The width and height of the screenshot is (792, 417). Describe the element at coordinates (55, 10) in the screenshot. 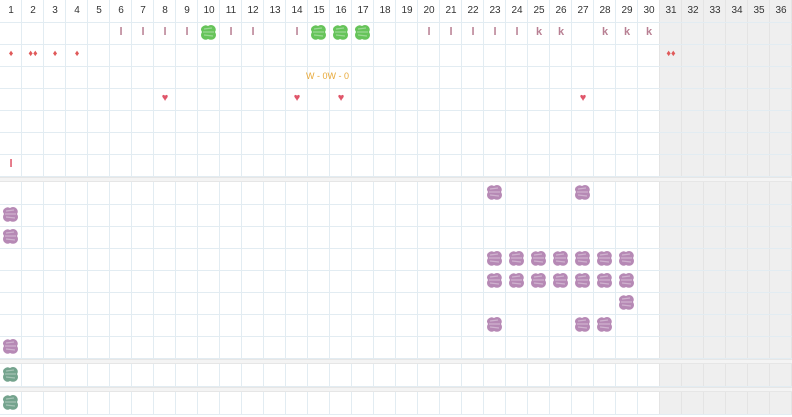

I see `day-number: 3` at that location.